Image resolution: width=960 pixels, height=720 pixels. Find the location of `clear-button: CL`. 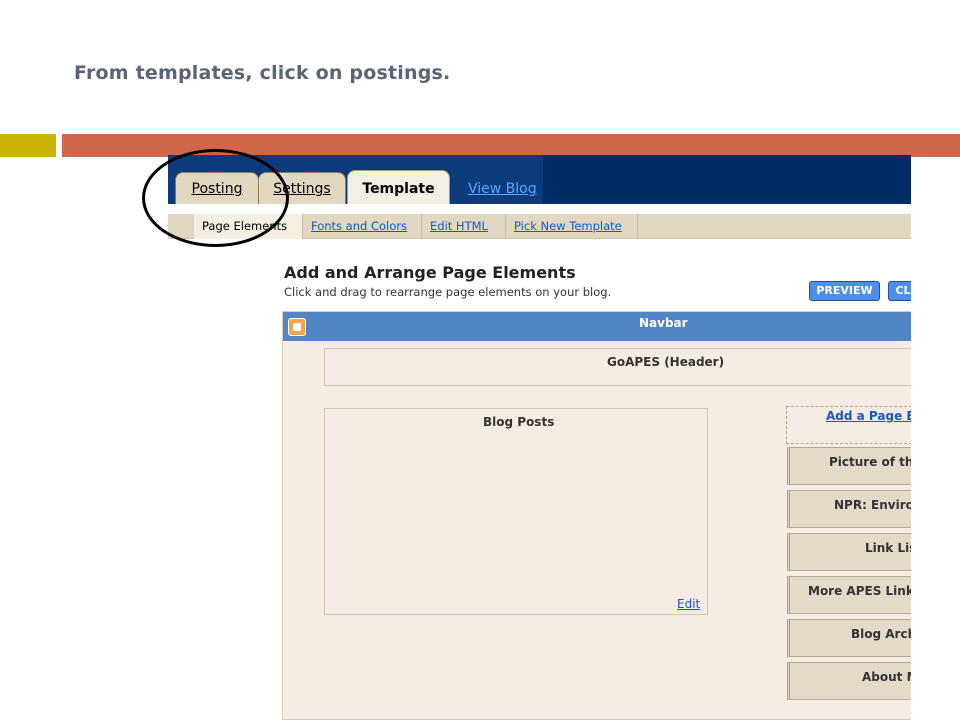

clear-button: CL is located at coordinates (899, 291).